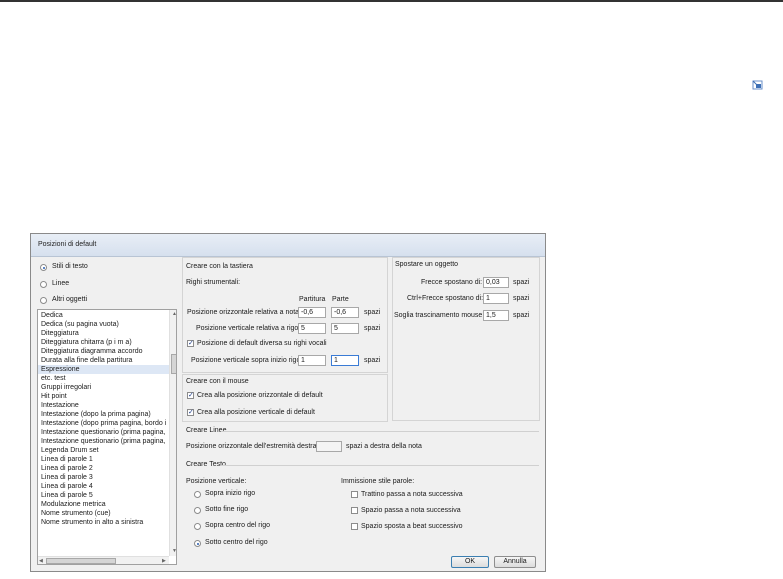 The height and width of the screenshot is (579, 783). What do you see at coordinates (411, 510) in the screenshot?
I see `space-next-label: Spazio passa a nota successiva` at bounding box center [411, 510].